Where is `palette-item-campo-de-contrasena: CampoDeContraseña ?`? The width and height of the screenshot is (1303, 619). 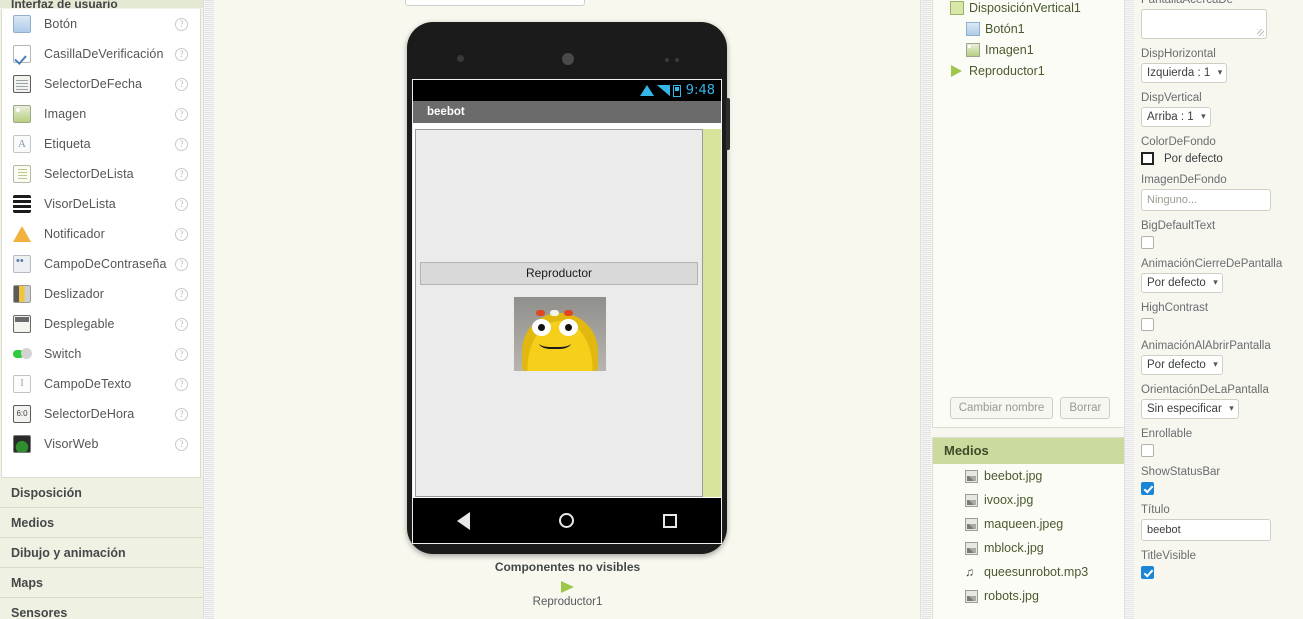
palette-item-campo-de-contrasena: CampoDeContraseña ? is located at coordinates (101, 264).